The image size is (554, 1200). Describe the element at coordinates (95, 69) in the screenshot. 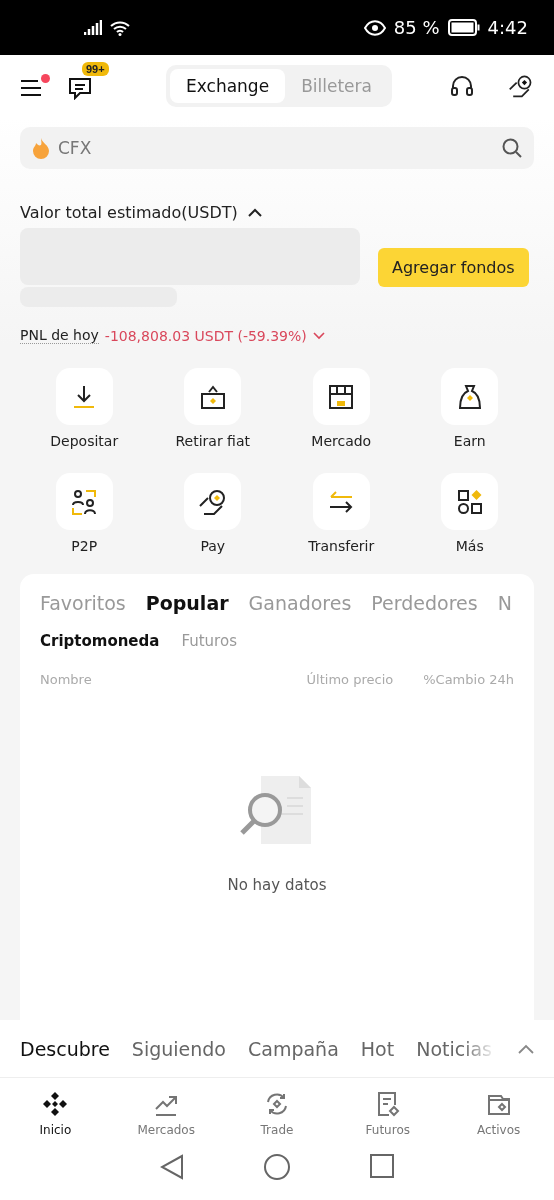

I see `count-badge: 99+` at that location.